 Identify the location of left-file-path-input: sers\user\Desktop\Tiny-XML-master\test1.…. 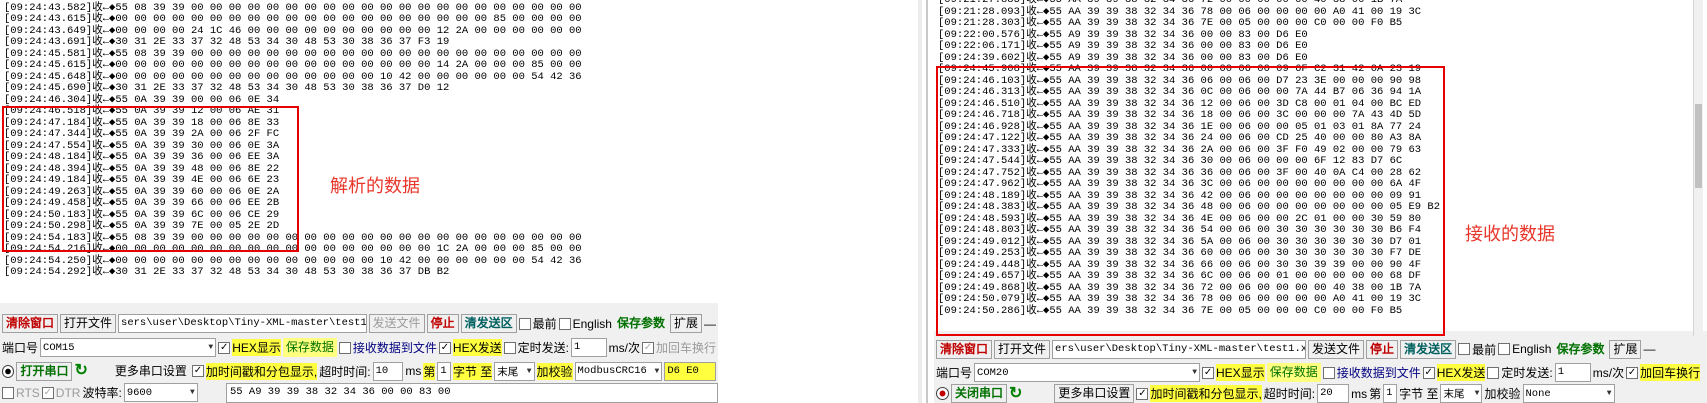
(242, 323).